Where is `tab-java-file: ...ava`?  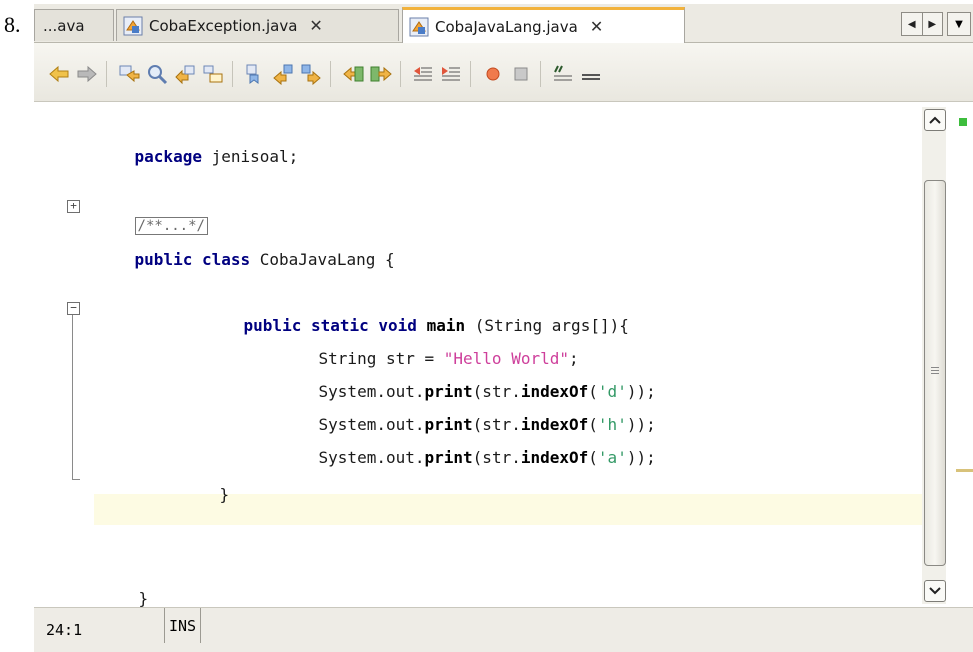
tab-java-file: ...ava is located at coordinates (74, 25).